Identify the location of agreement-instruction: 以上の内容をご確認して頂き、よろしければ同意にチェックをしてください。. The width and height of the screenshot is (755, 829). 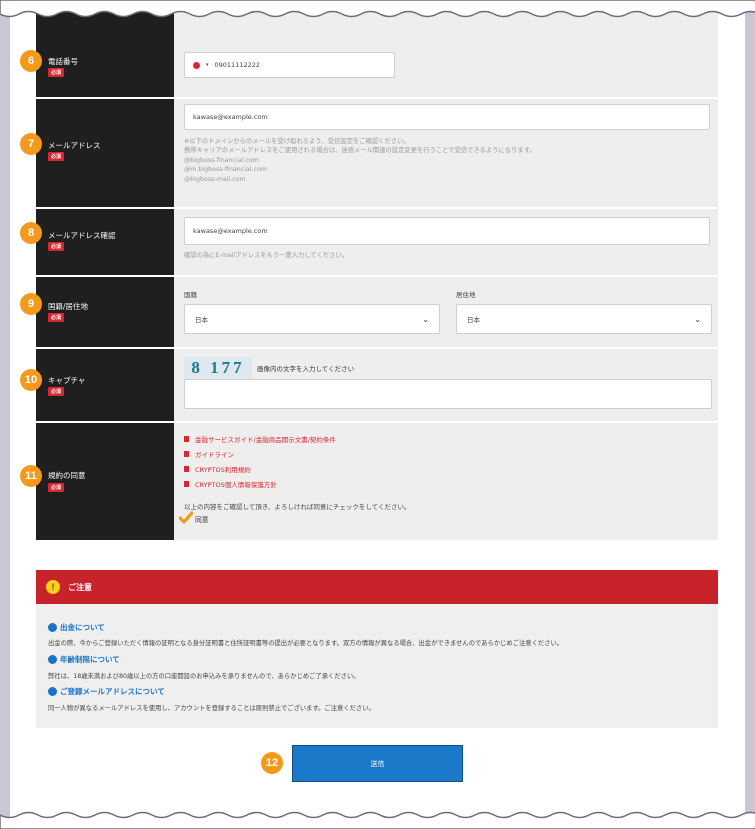
(297, 507).